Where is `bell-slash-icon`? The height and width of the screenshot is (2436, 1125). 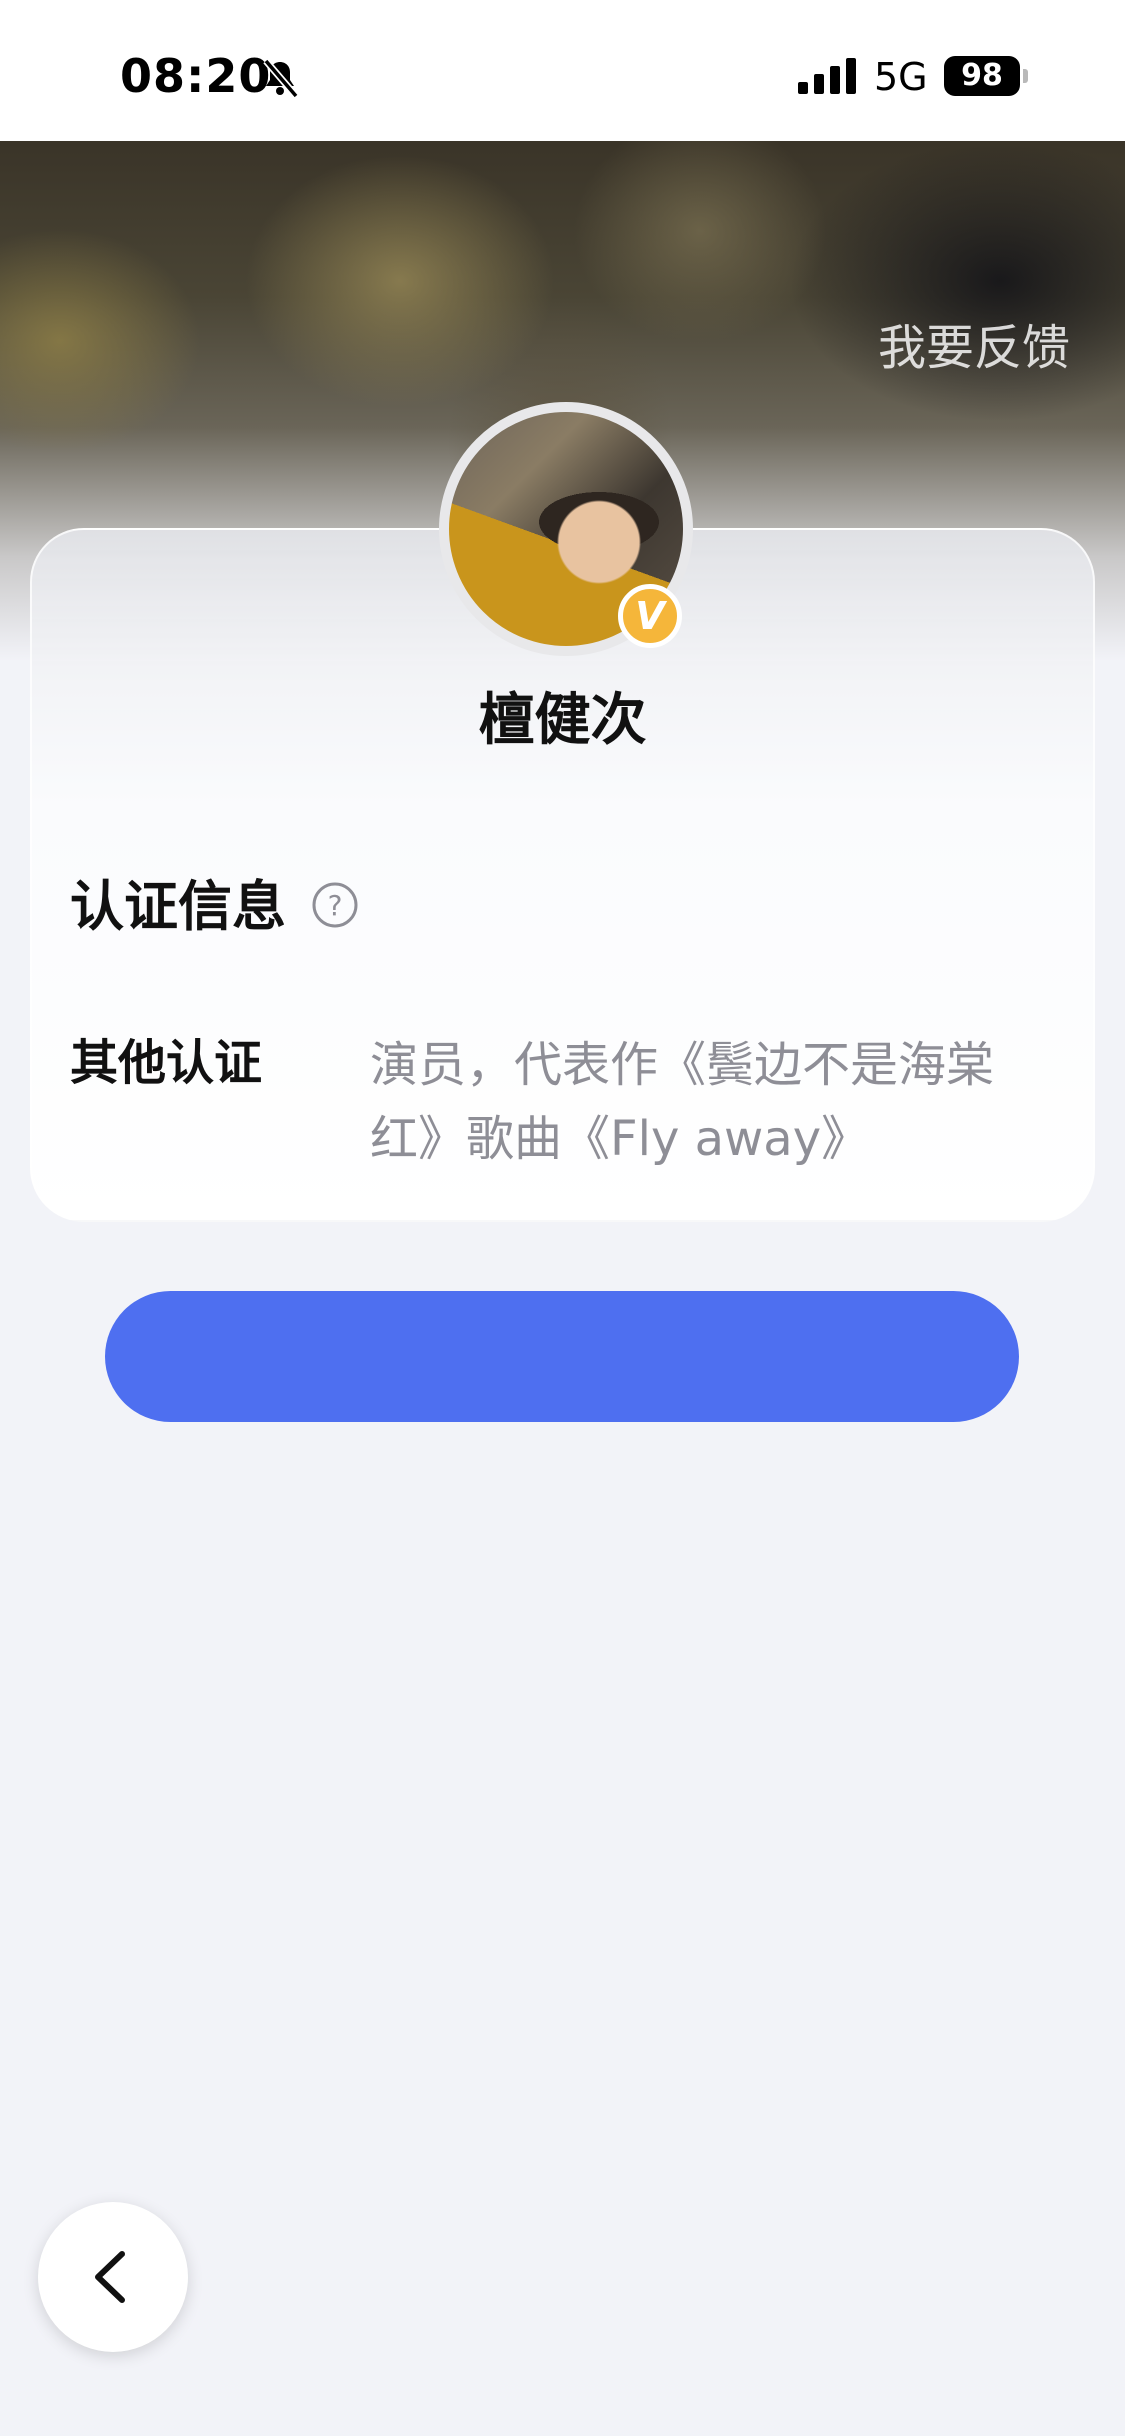 bell-slash-icon is located at coordinates (281, 78).